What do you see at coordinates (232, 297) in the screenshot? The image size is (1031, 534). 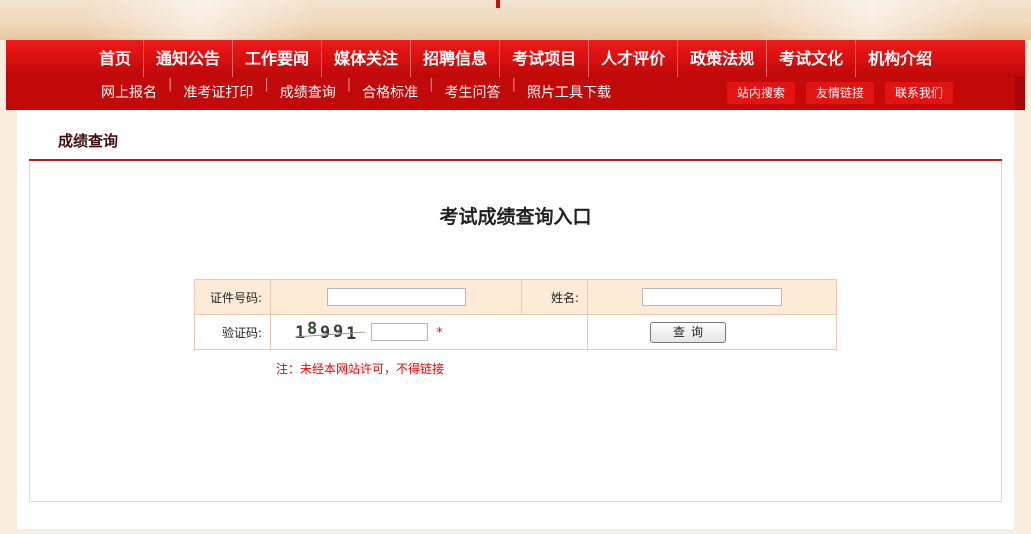 I see `id-label: 证件号码:` at bounding box center [232, 297].